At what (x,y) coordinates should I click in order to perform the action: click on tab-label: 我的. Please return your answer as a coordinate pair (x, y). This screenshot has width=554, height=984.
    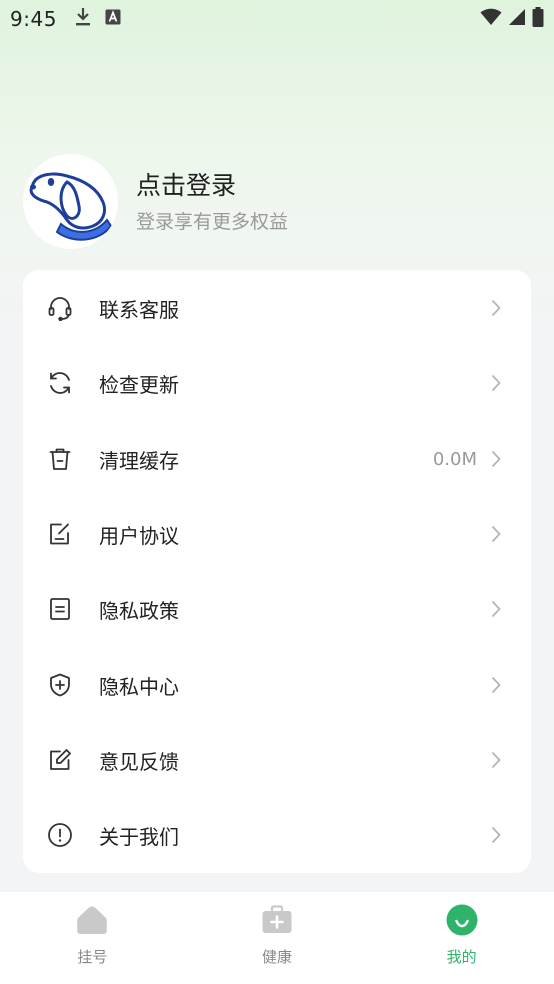
    Looking at the image, I should click on (461, 957).